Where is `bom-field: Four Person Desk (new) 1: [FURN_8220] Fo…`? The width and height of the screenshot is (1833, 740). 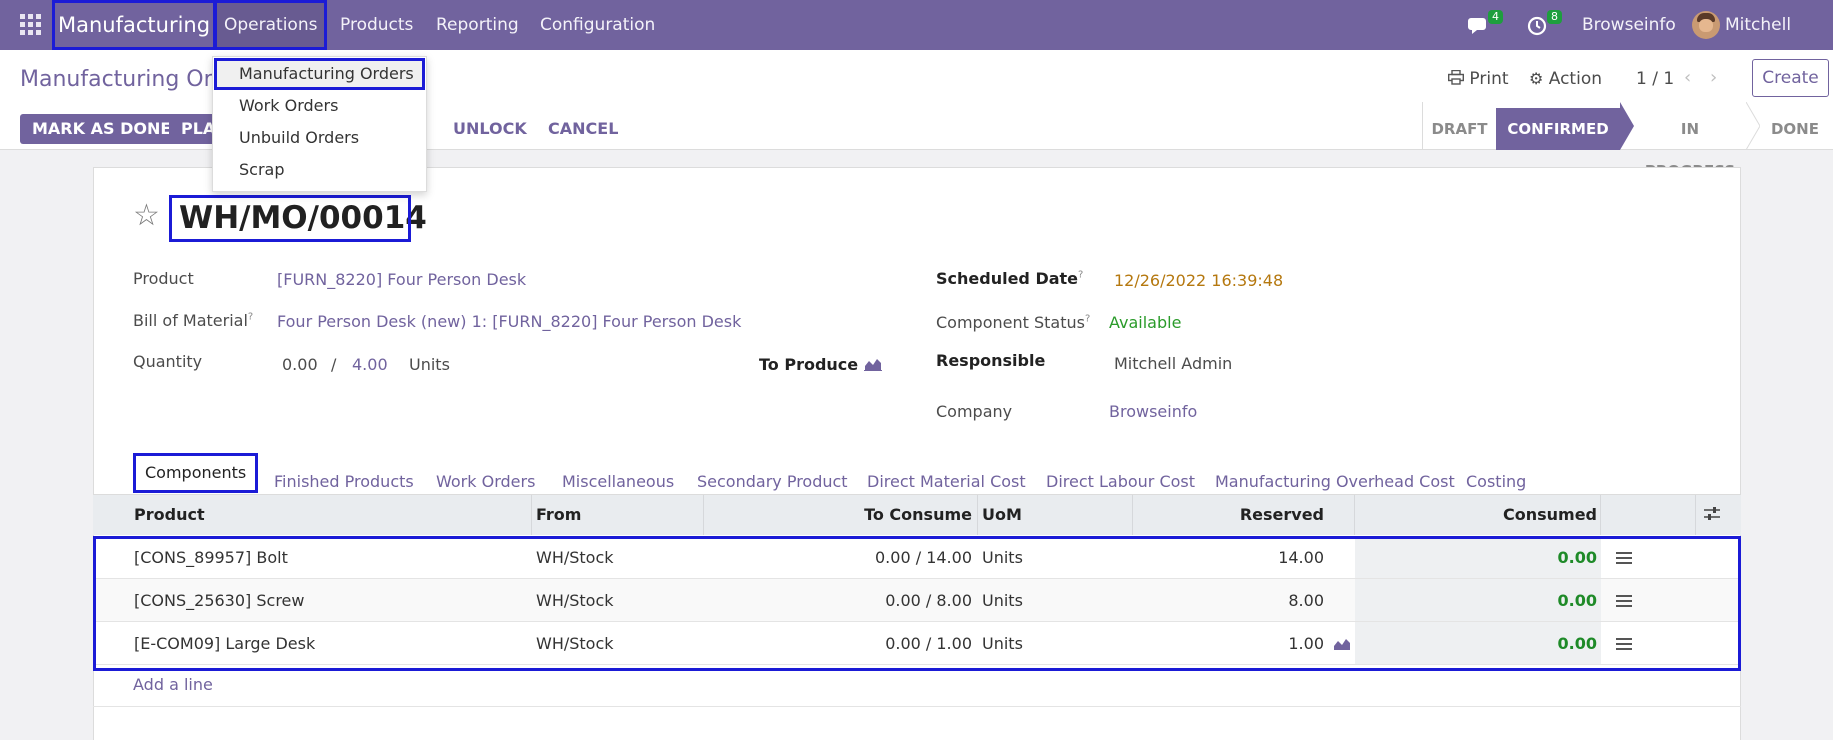
bom-field: Four Person Desk (new) 1: [FURN_8220] Fo… is located at coordinates (509, 321).